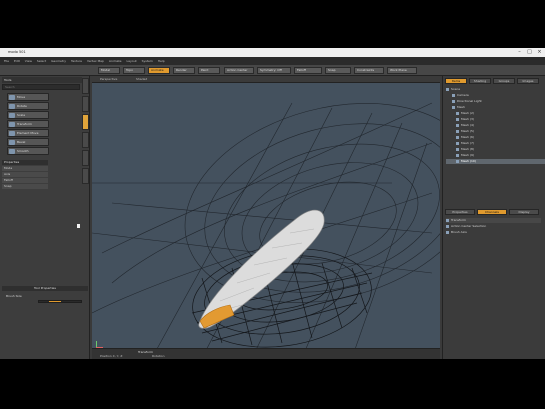  What do you see at coordinates (468, 149) in the screenshot?
I see `tree-item-label: Mesh (8)` at bounding box center [468, 149].